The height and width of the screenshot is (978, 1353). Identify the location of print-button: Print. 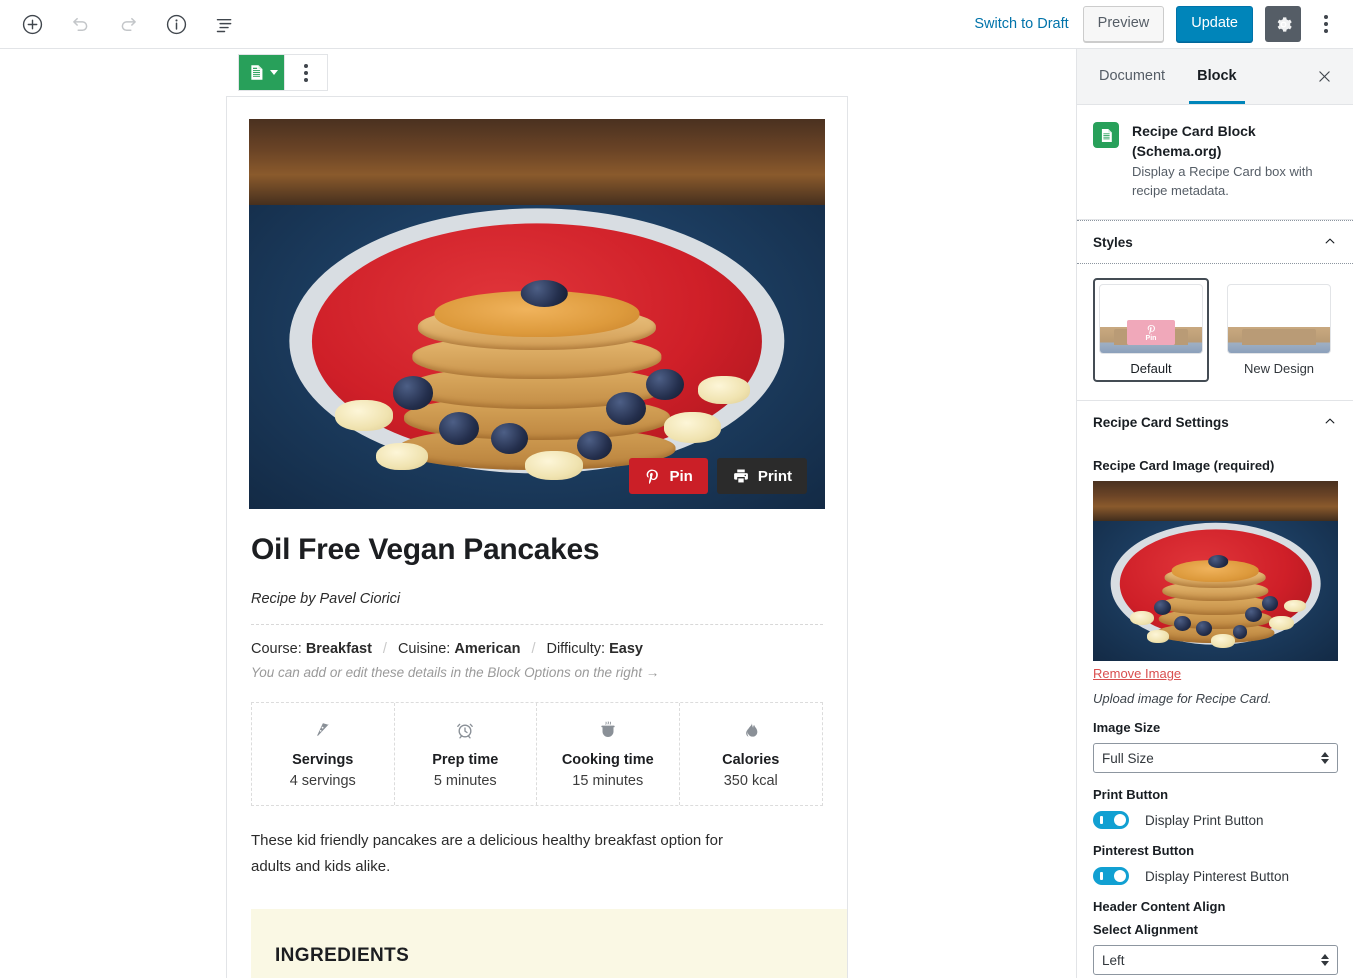
(761, 476).